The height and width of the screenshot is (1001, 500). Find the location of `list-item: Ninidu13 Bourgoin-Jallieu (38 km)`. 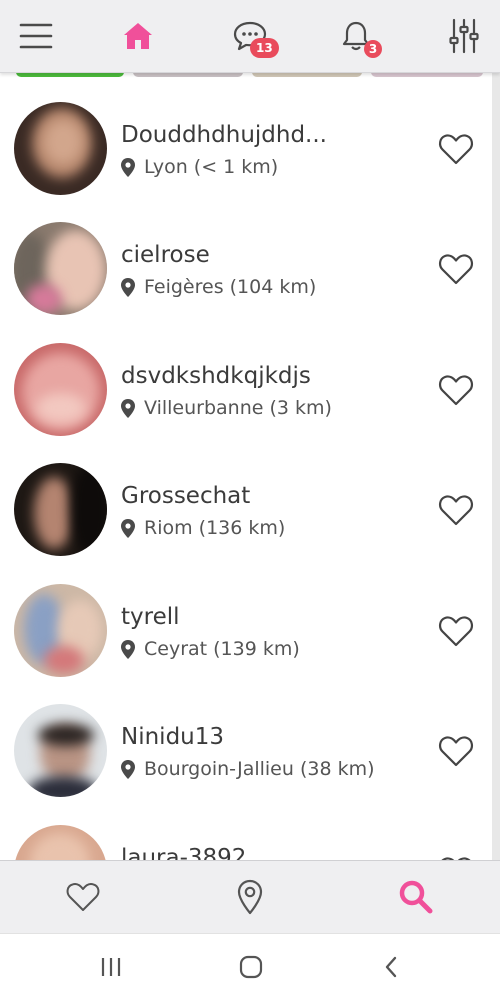

list-item: Ninidu13 Bourgoin-Jallieu (38 km) is located at coordinates (250, 742).